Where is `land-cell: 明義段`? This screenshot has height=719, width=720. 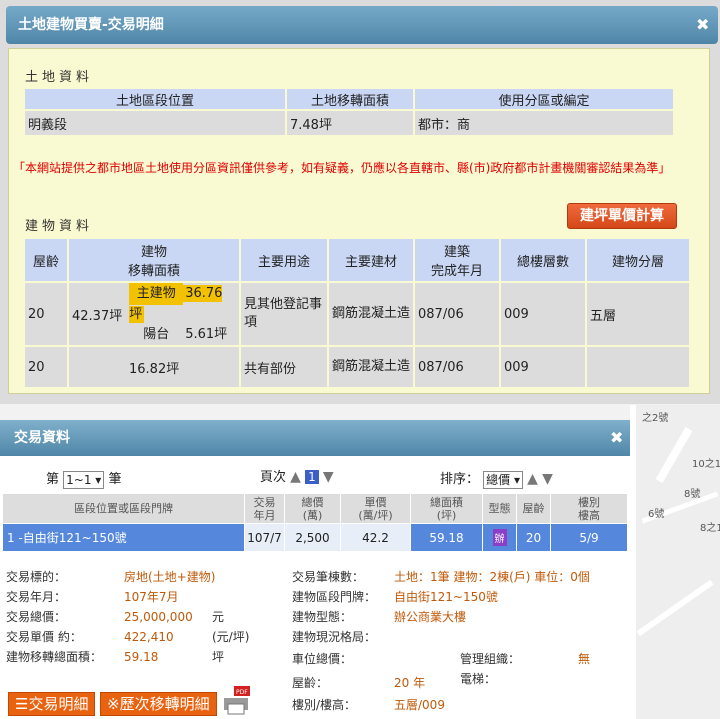 land-cell: 明義段 is located at coordinates (155, 123).